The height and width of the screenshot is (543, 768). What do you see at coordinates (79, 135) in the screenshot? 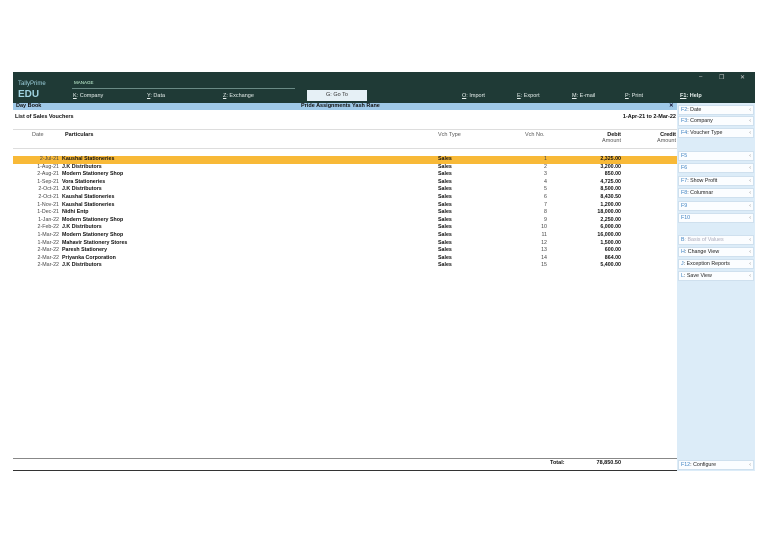
I see `col-particulars: Particulars` at bounding box center [79, 135].